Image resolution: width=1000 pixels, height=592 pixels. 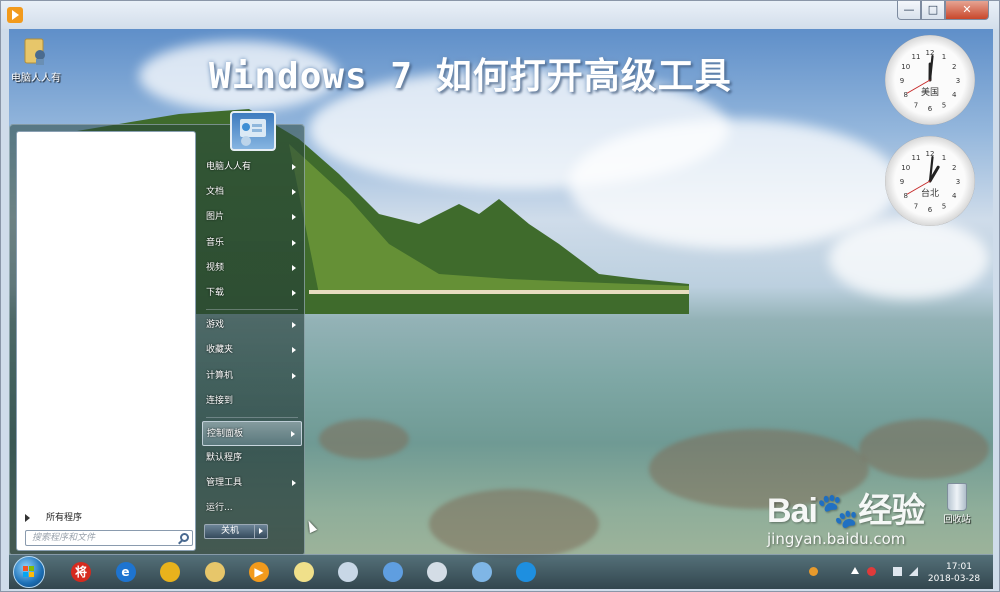 I want to click on clock-numeral: 11, so click(x=916, y=158).